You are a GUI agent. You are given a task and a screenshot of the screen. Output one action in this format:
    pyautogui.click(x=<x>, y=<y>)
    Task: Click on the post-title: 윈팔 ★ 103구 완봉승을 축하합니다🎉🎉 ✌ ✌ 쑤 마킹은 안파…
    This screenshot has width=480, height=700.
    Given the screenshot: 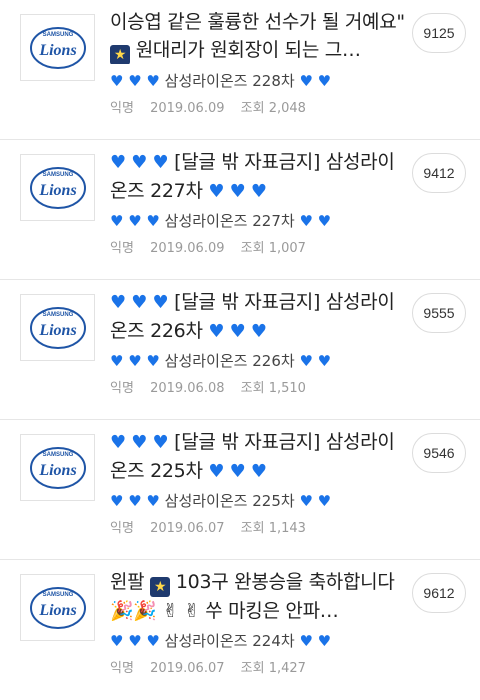 What is the action you would take?
    pyautogui.click(x=260, y=596)
    